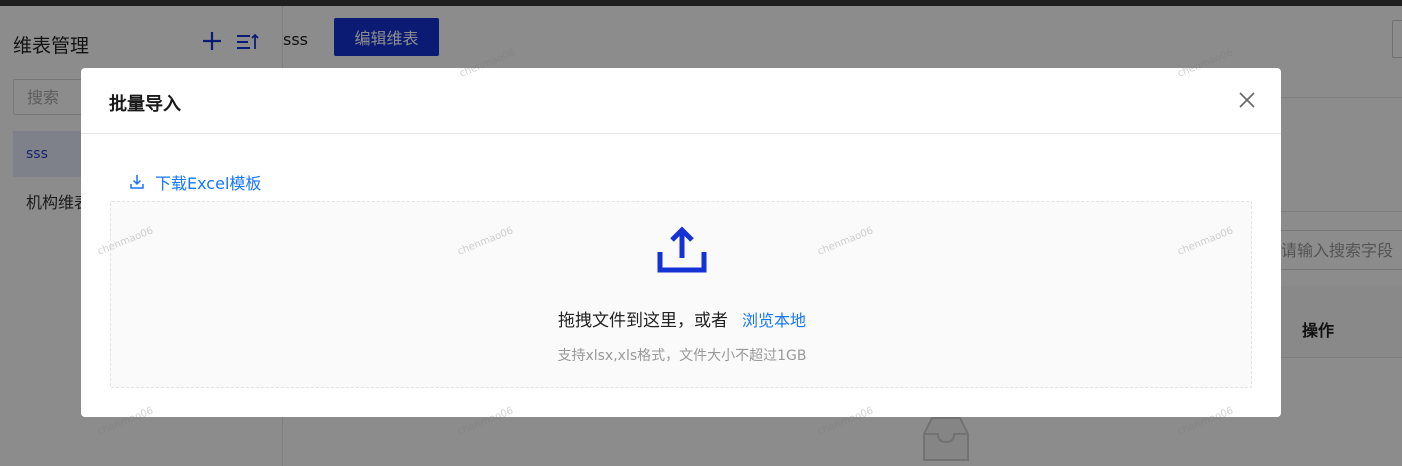 The height and width of the screenshot is (466, 1402). I want to click on download-template-link: 下载Excel模板, so click(195, 182).